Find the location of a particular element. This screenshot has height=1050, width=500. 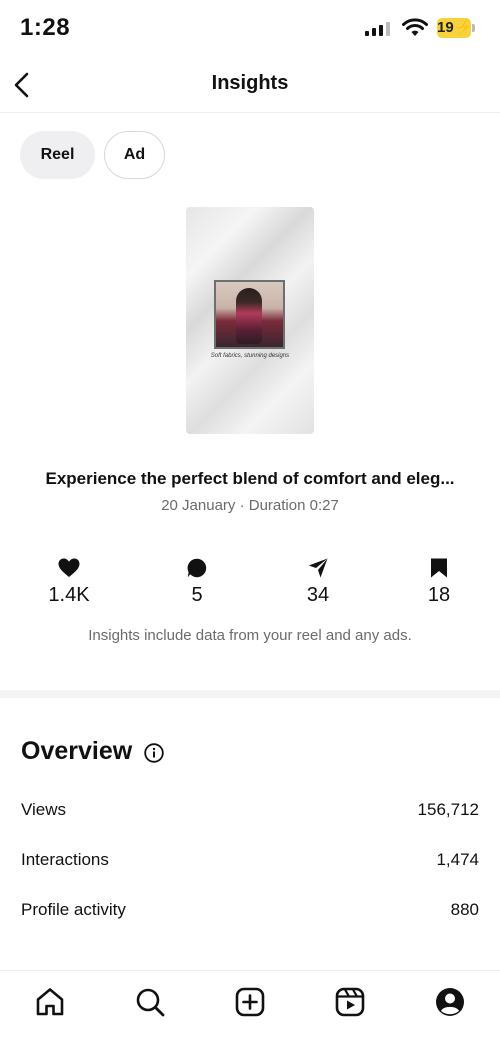

home-icon is located at coordinates (50, 1002).